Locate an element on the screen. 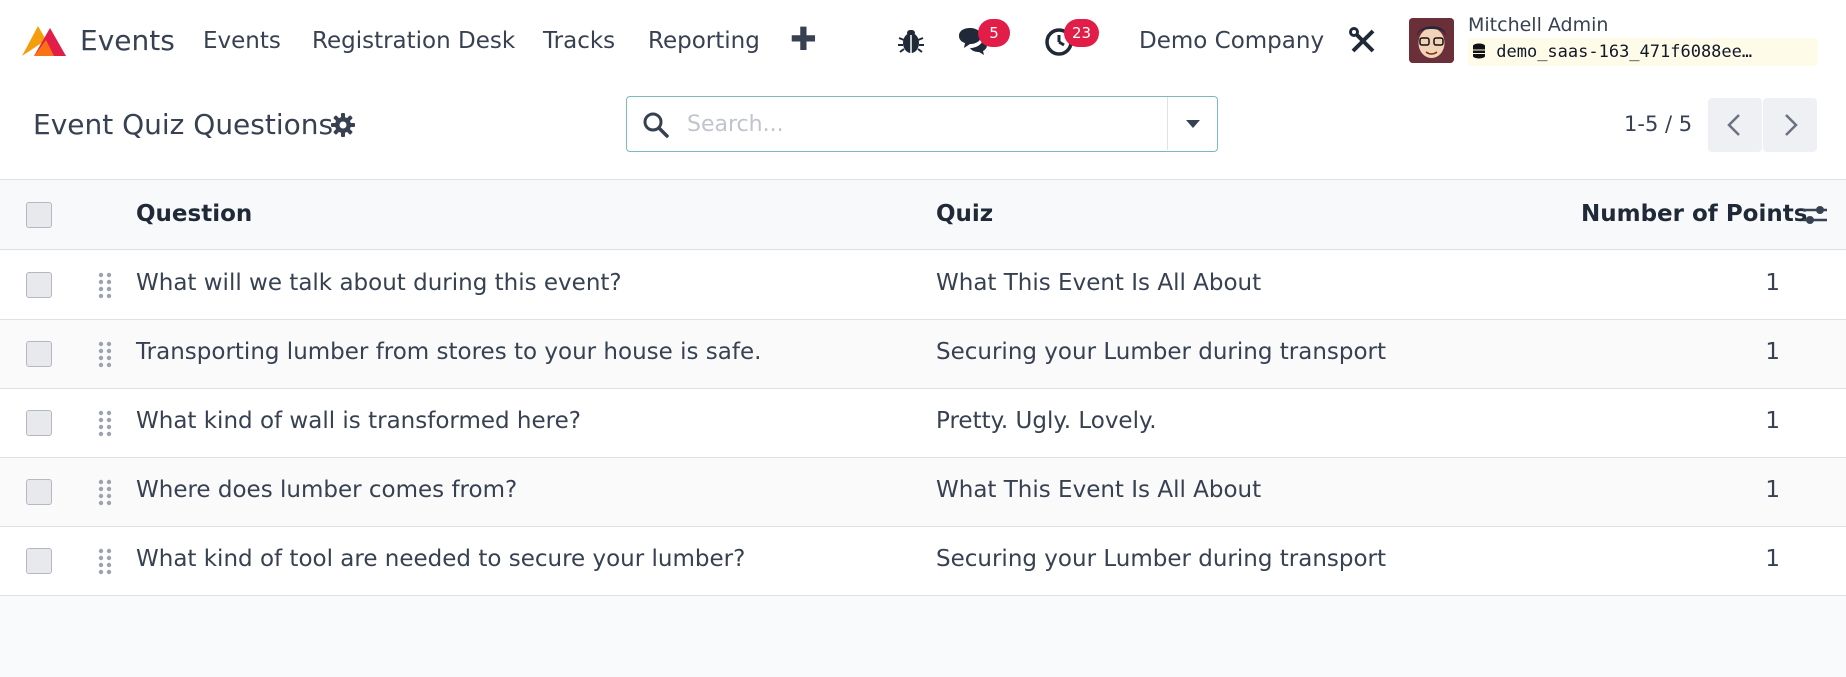 The width and height of the screenshot is (1846, 677). settings-tools-icon is located at coordinates (1363, 41).